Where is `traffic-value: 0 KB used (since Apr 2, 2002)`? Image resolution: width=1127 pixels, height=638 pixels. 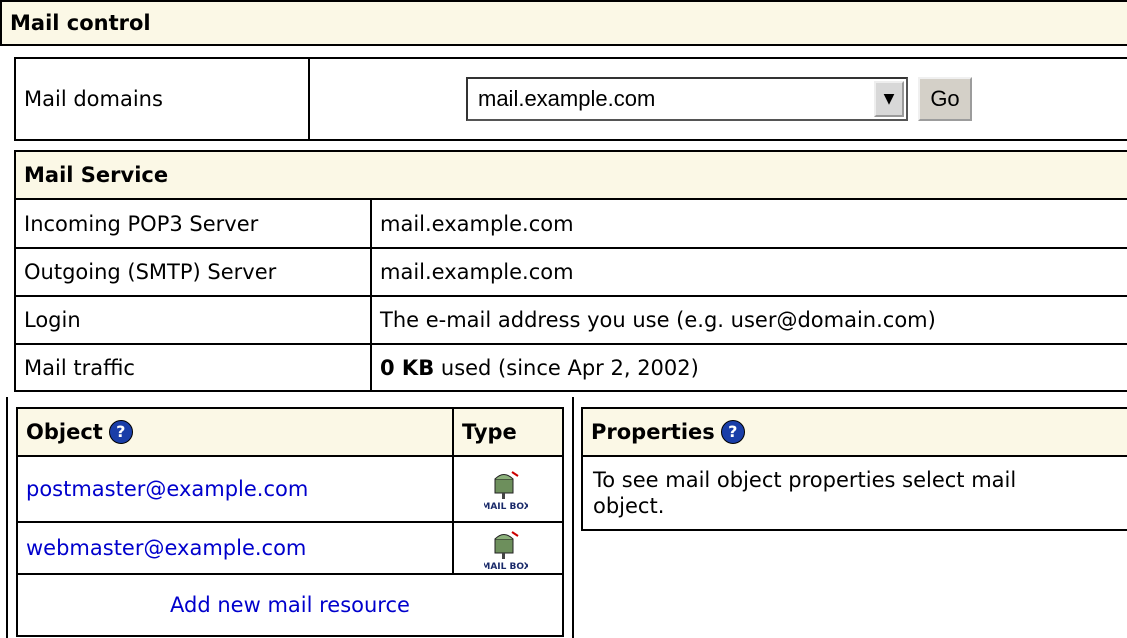
traffic-value: 0 KB used (since Apr 2, 2002) is located at coordinates (535, 367).